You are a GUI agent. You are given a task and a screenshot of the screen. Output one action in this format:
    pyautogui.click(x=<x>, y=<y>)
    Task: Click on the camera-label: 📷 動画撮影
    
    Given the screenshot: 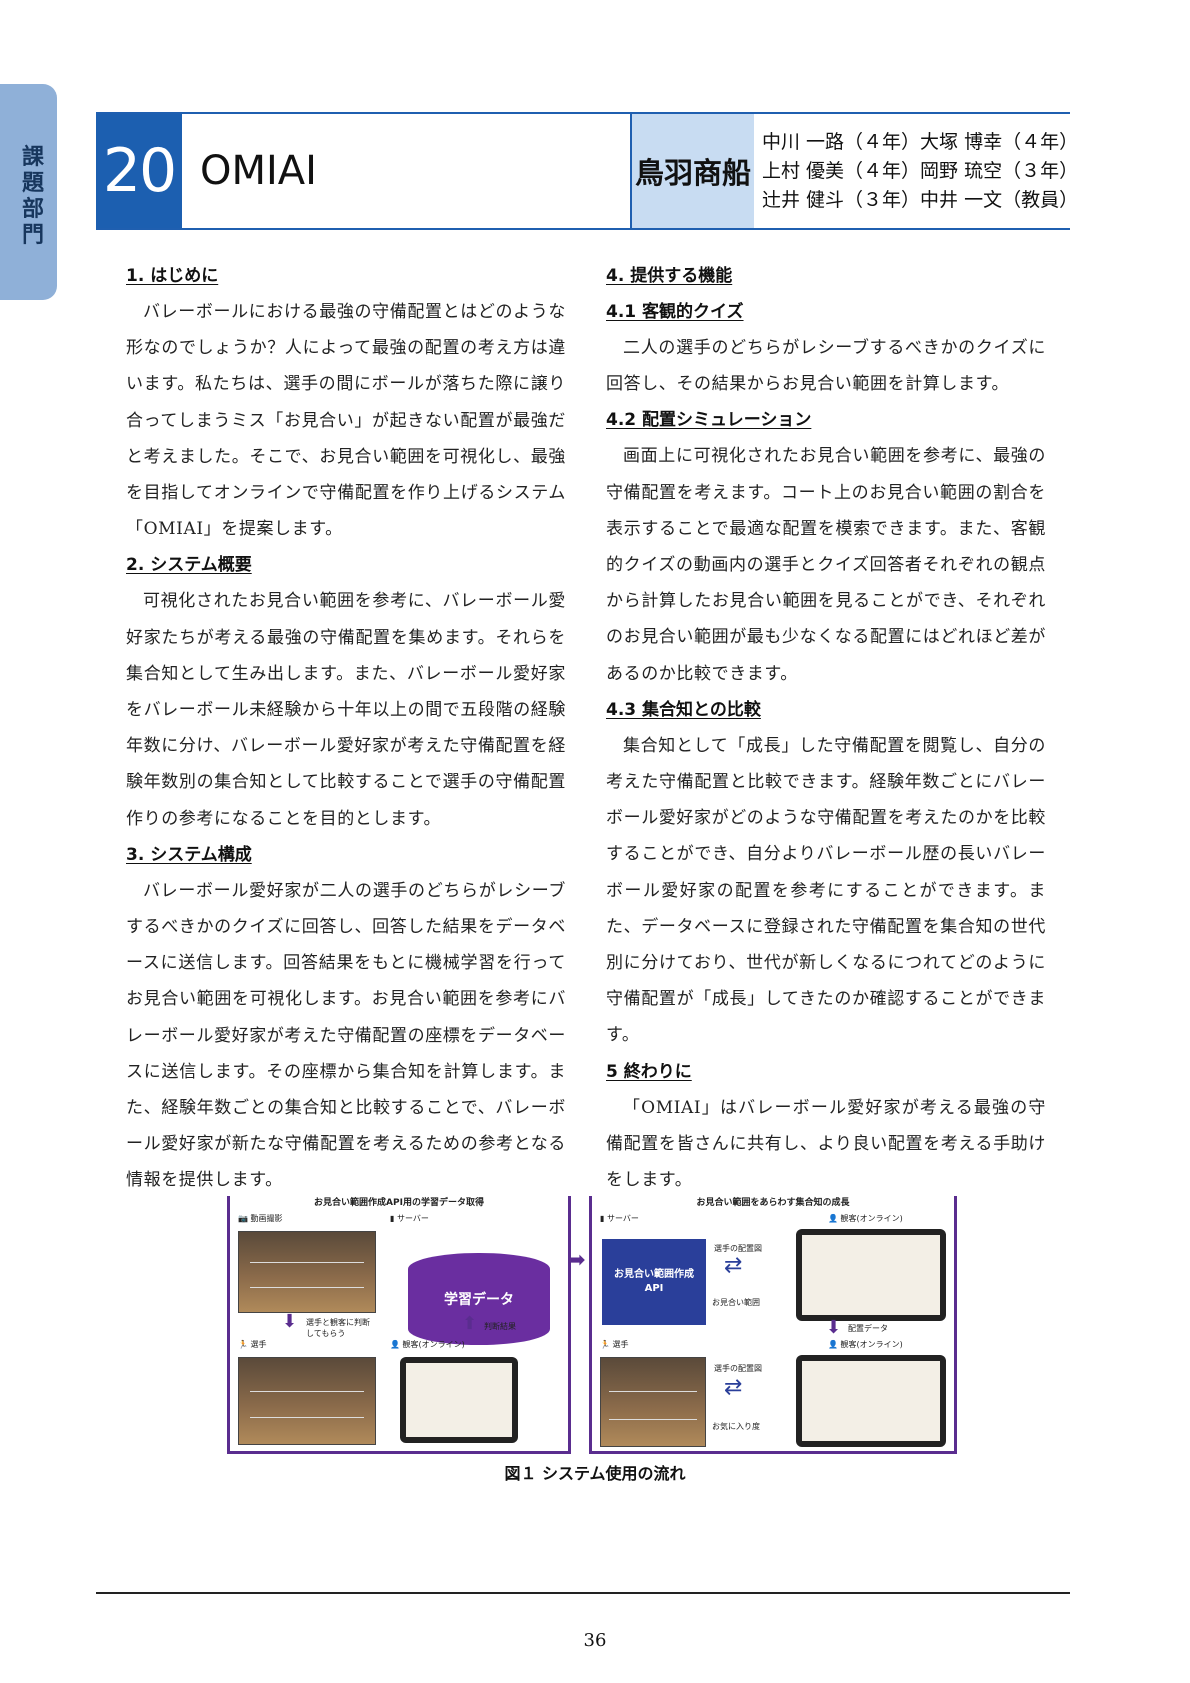 What is the action you would take?
    pyautogui.click(x=260, y=1218)
    